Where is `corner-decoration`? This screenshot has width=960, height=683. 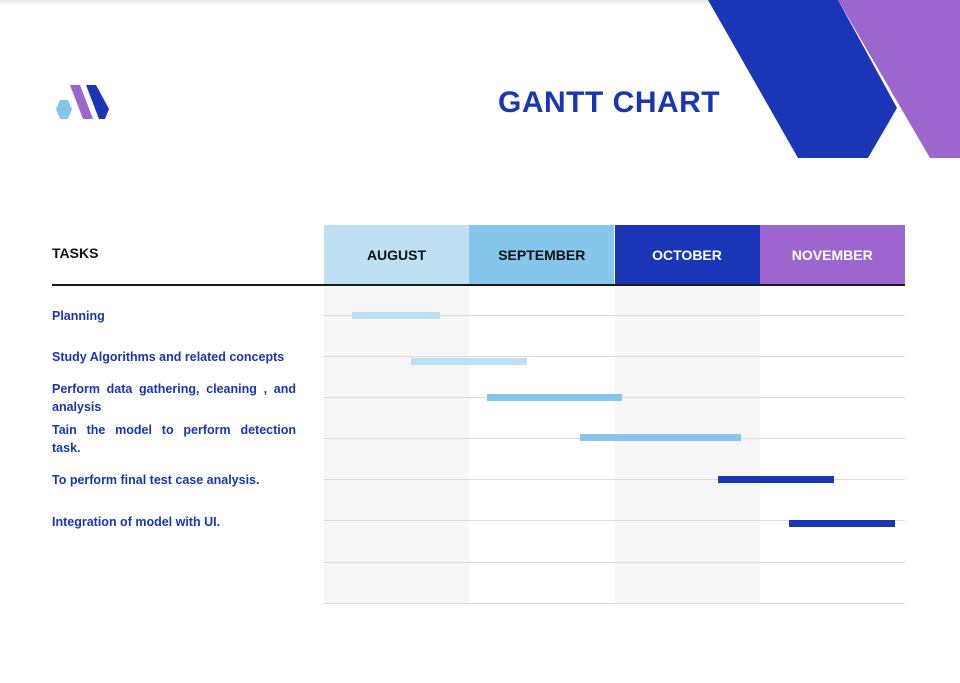 corner-decoration is located at coordinates (834, 79).